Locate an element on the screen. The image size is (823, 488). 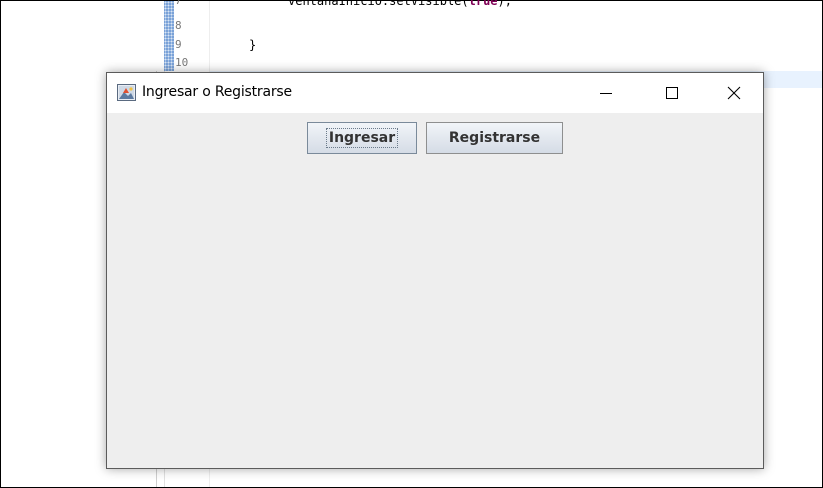
ide-code-keyword: true is located at coordinates (483, 4).